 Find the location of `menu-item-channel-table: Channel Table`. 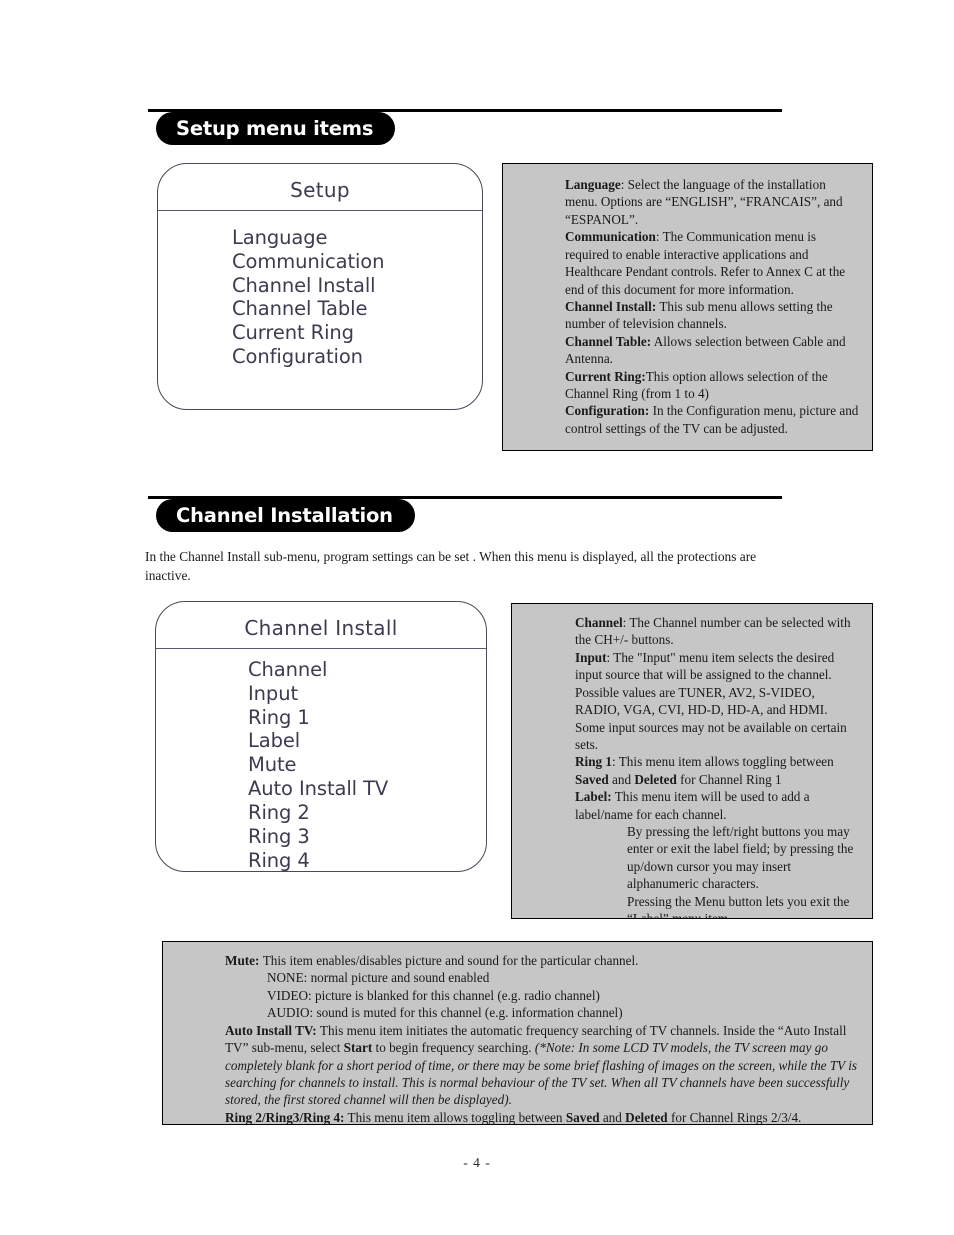

menu-item-channel-table: Channel Table is located at coordinates (357, 309).